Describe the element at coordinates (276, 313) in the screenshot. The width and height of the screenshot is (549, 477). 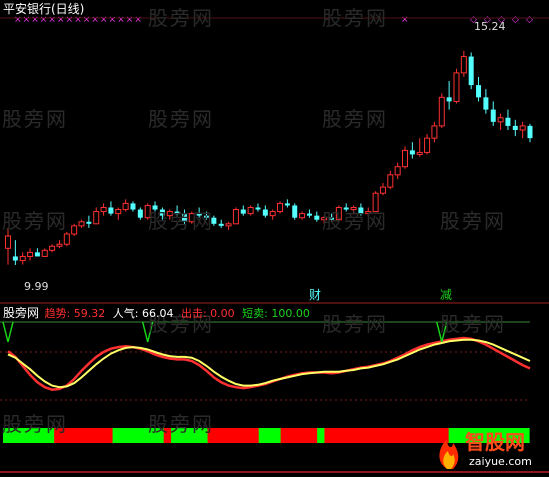
I see `legend-short-sell: 短卖: 100.00` at that location.